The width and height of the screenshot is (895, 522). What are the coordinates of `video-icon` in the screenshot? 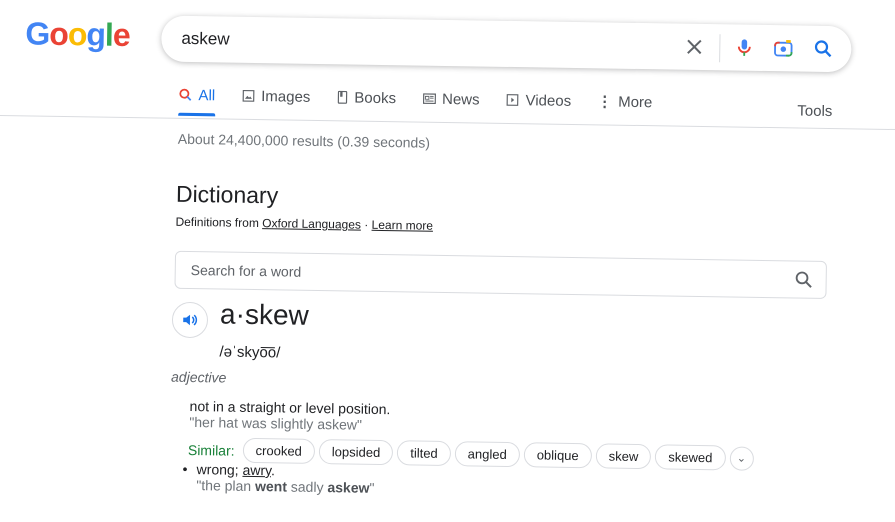 It's located at (512, 100).